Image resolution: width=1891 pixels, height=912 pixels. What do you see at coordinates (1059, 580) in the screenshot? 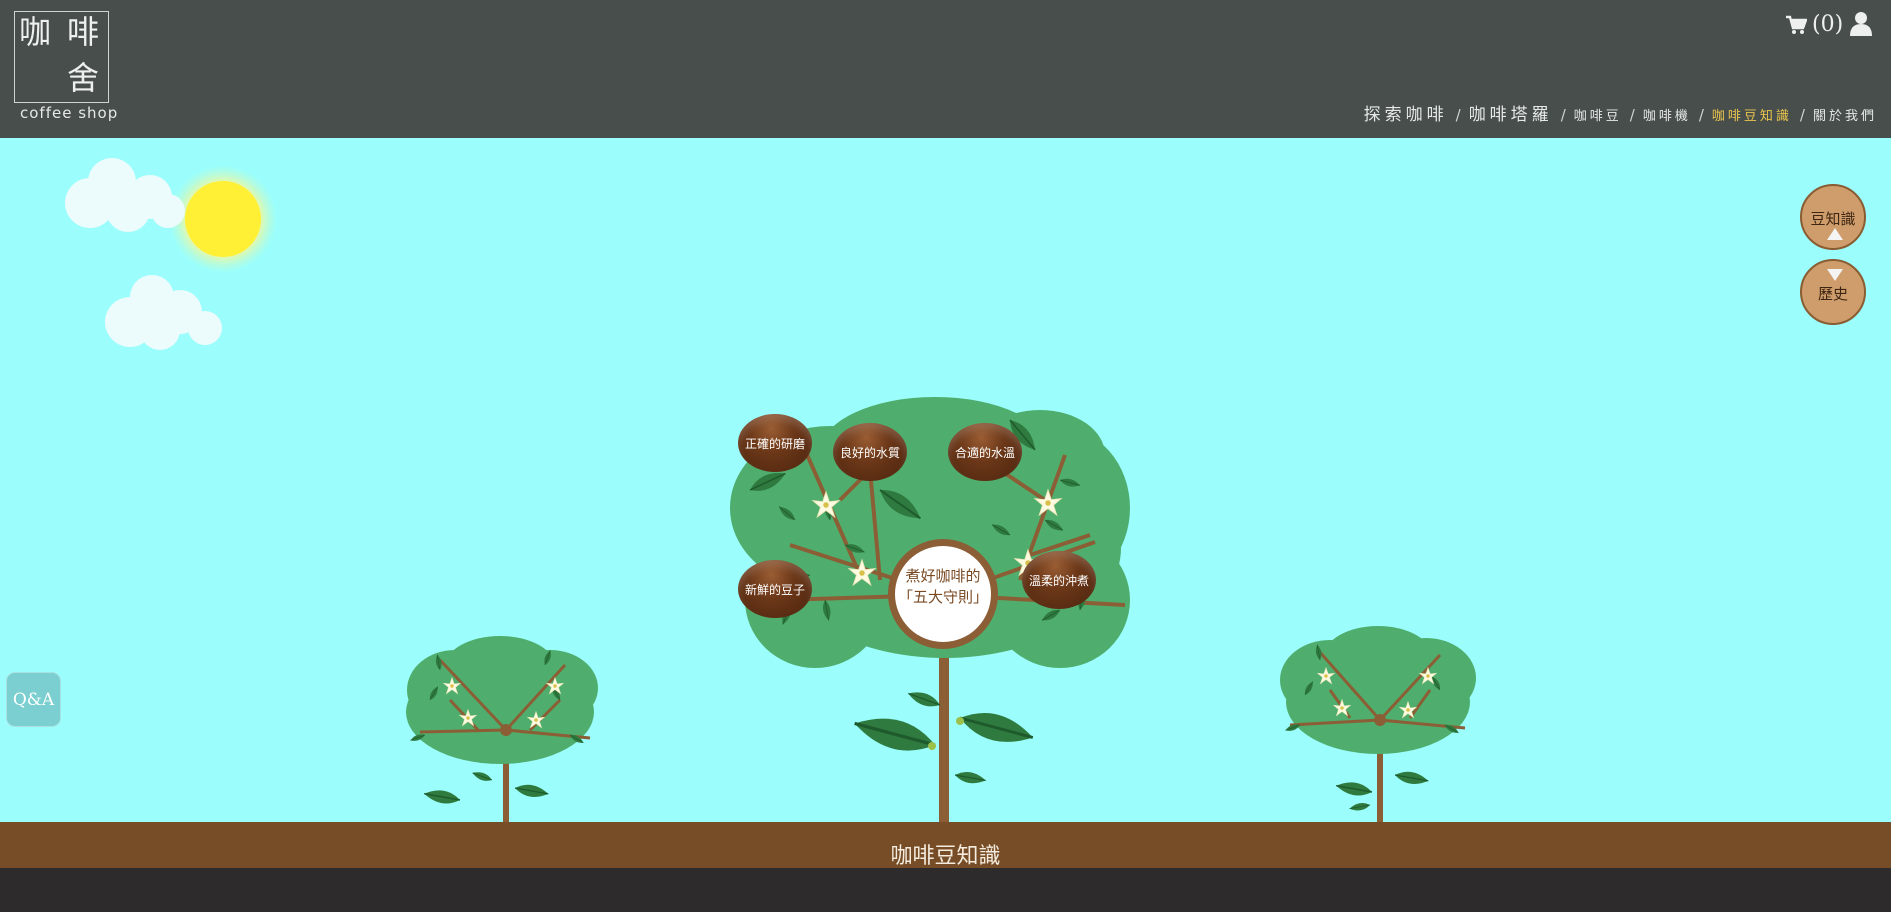
I see `bean-button-gentle-brew: 溫柔的沖煮` at bounding box center [1059, 580].